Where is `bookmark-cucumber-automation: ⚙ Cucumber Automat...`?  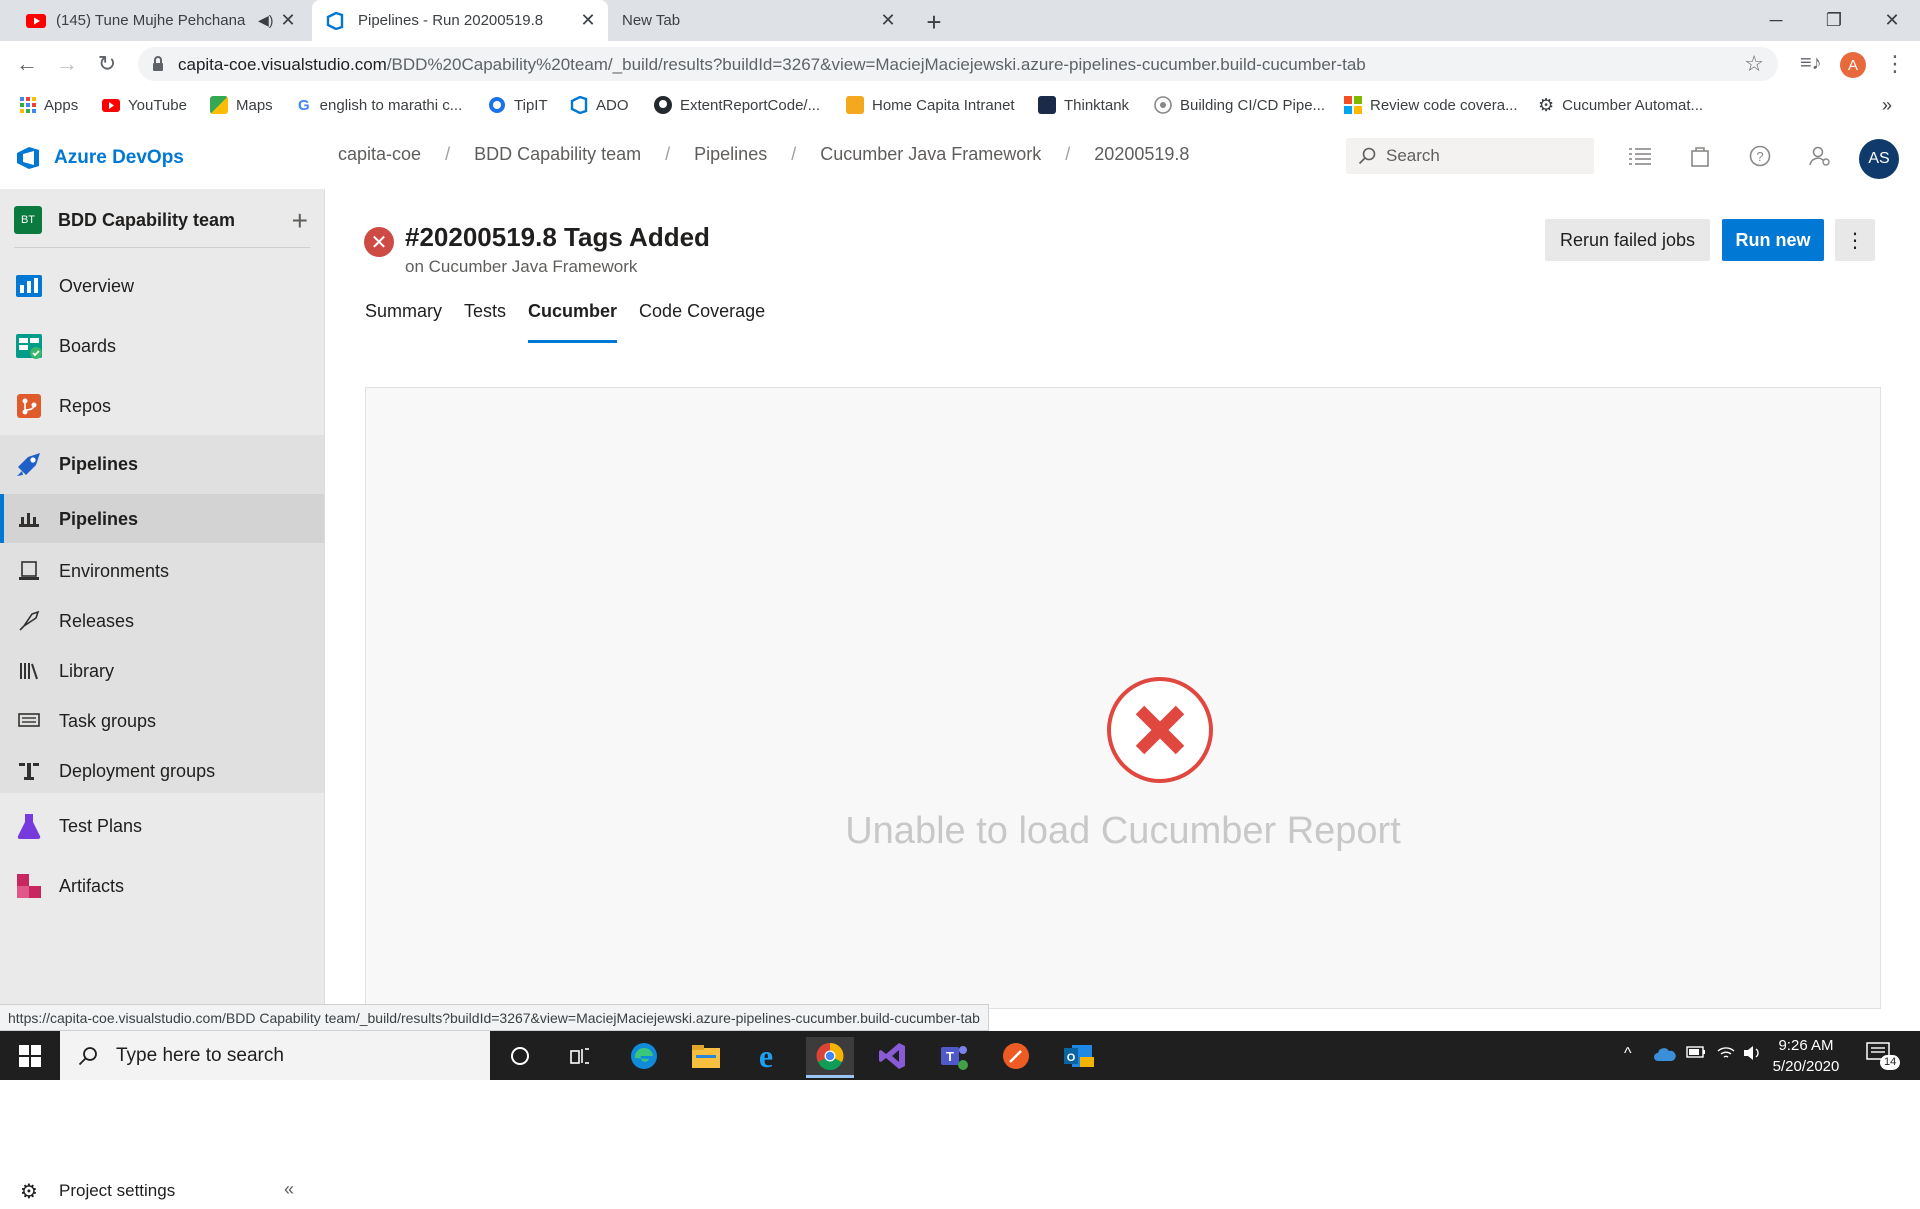 bookmark-cucumber-automation: ⚙ Cucumber Automat... is located at coordinates (1620, 105).